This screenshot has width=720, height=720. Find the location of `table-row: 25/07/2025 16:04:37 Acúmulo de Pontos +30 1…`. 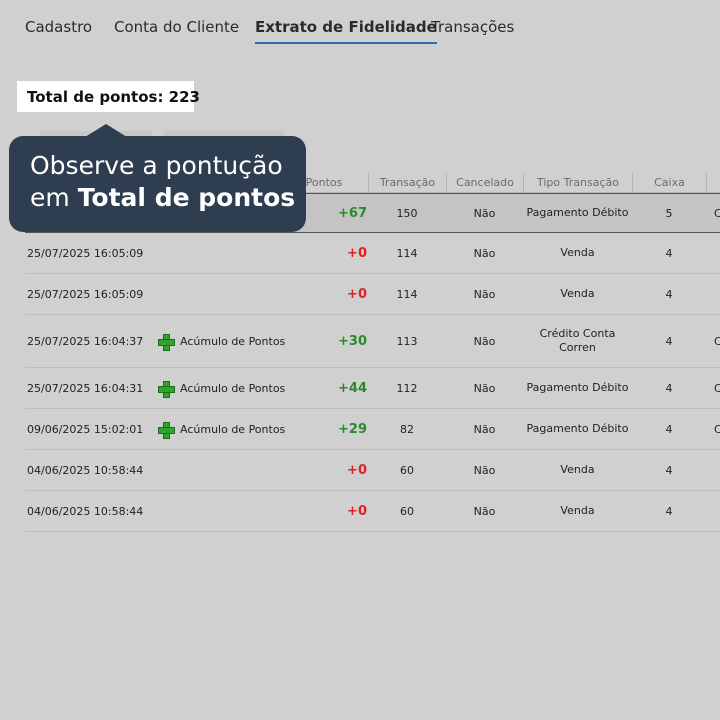

table-row: 25/07/2025 16:04:37 Acúmulo de Pontos +30 1… is located at coordinates (372, 341).